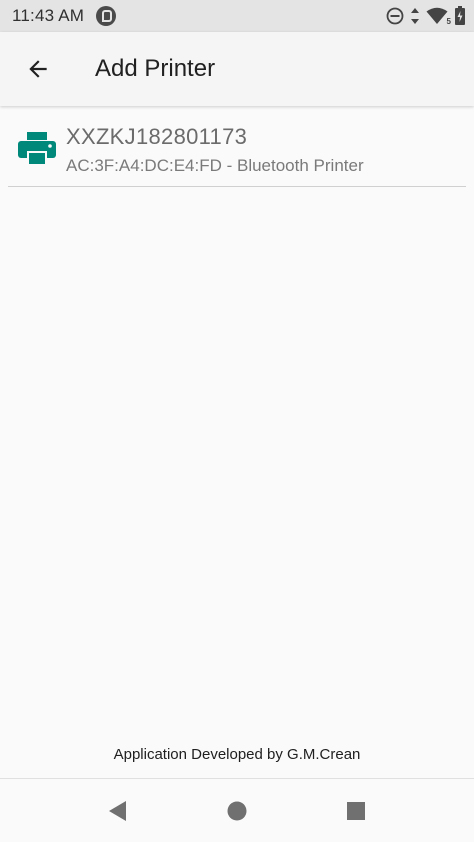 This screenshot has height=842, width=474. Describe the element at coordinates (356, 811) in the screenshot. I see `recents-square-icon` at that location.